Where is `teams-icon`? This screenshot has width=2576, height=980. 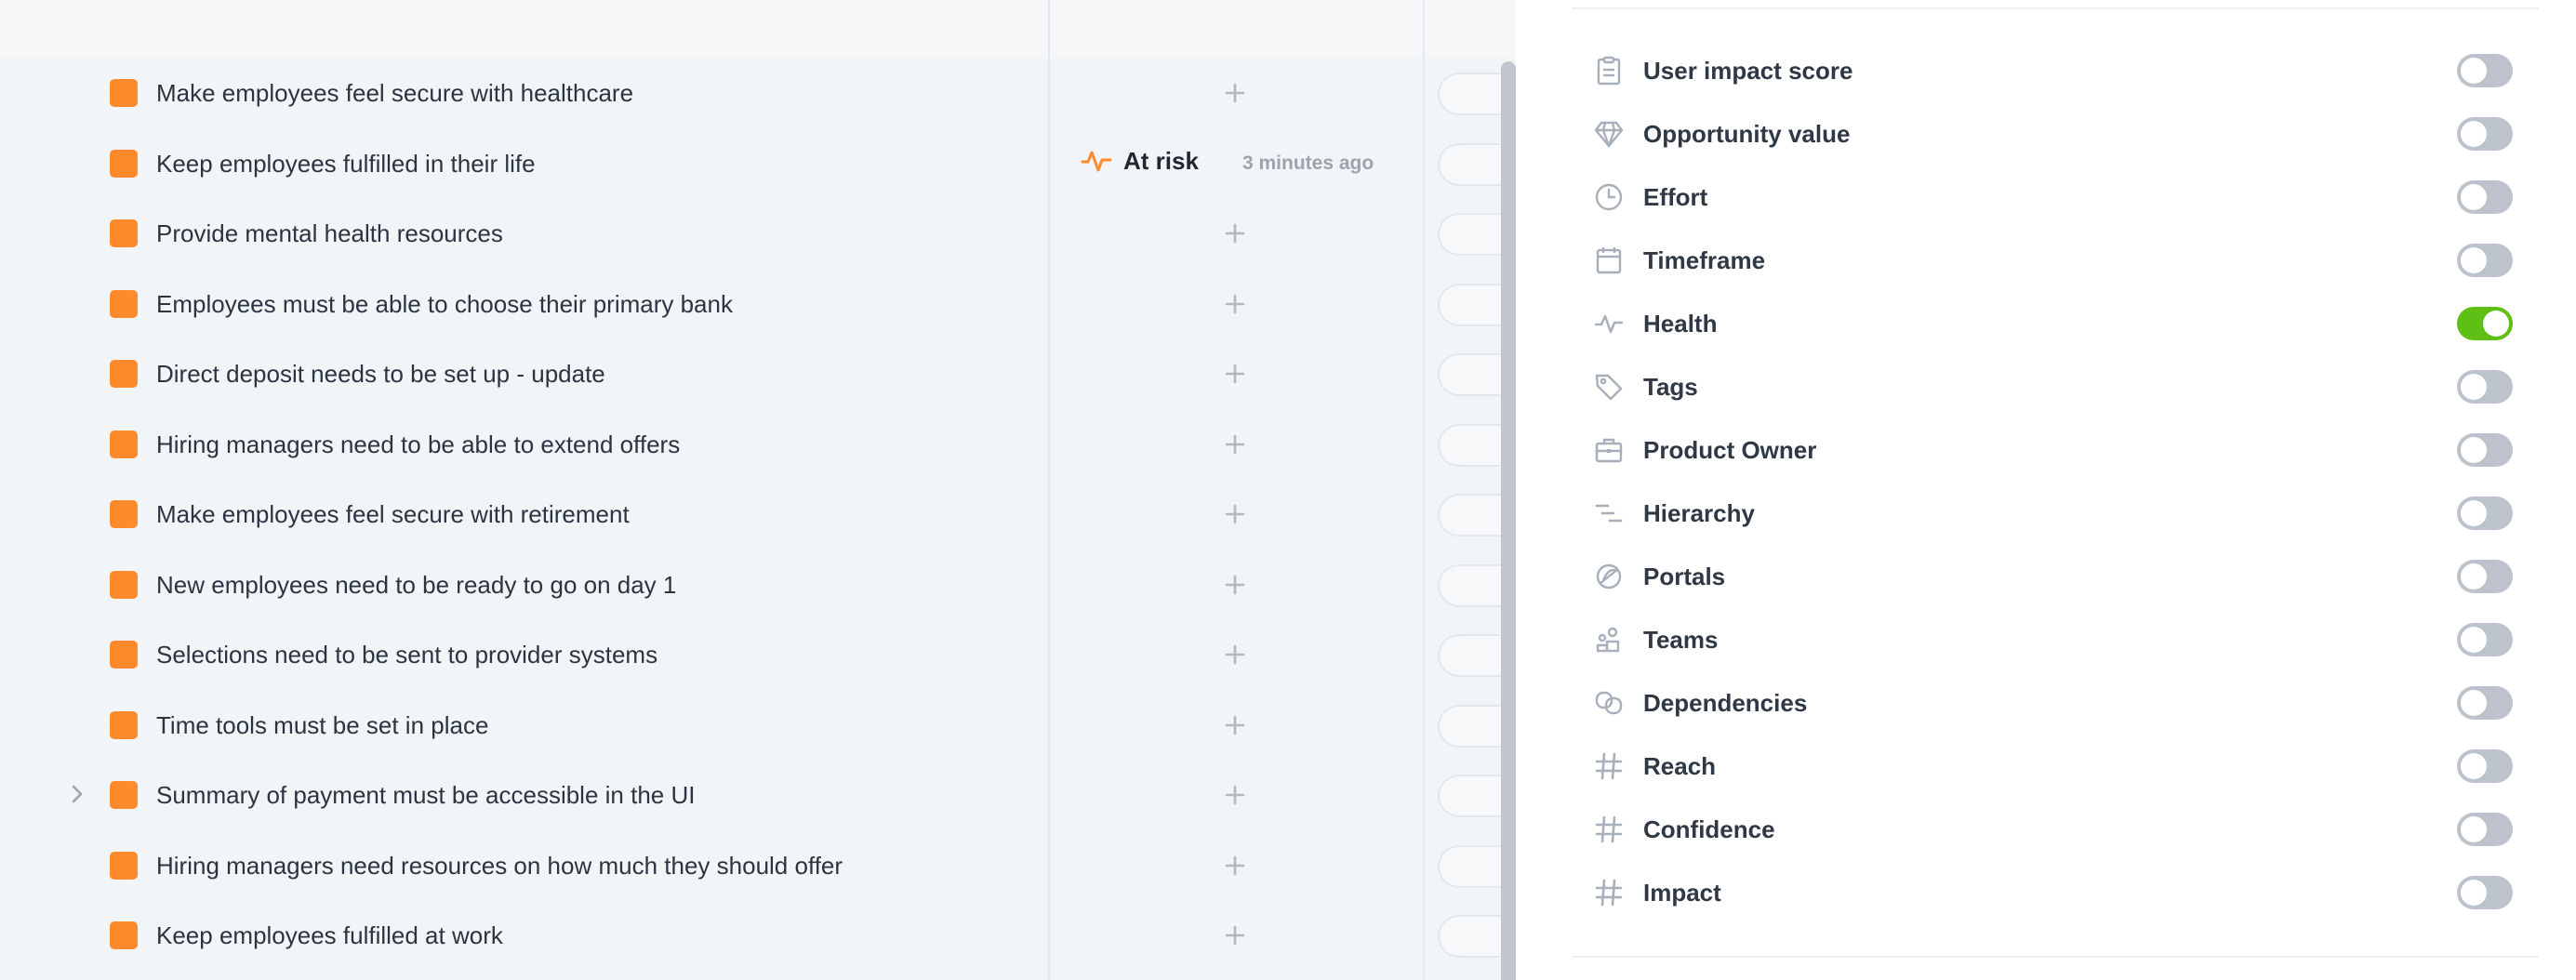
teams-icon is located at coordinates (1609, 639).